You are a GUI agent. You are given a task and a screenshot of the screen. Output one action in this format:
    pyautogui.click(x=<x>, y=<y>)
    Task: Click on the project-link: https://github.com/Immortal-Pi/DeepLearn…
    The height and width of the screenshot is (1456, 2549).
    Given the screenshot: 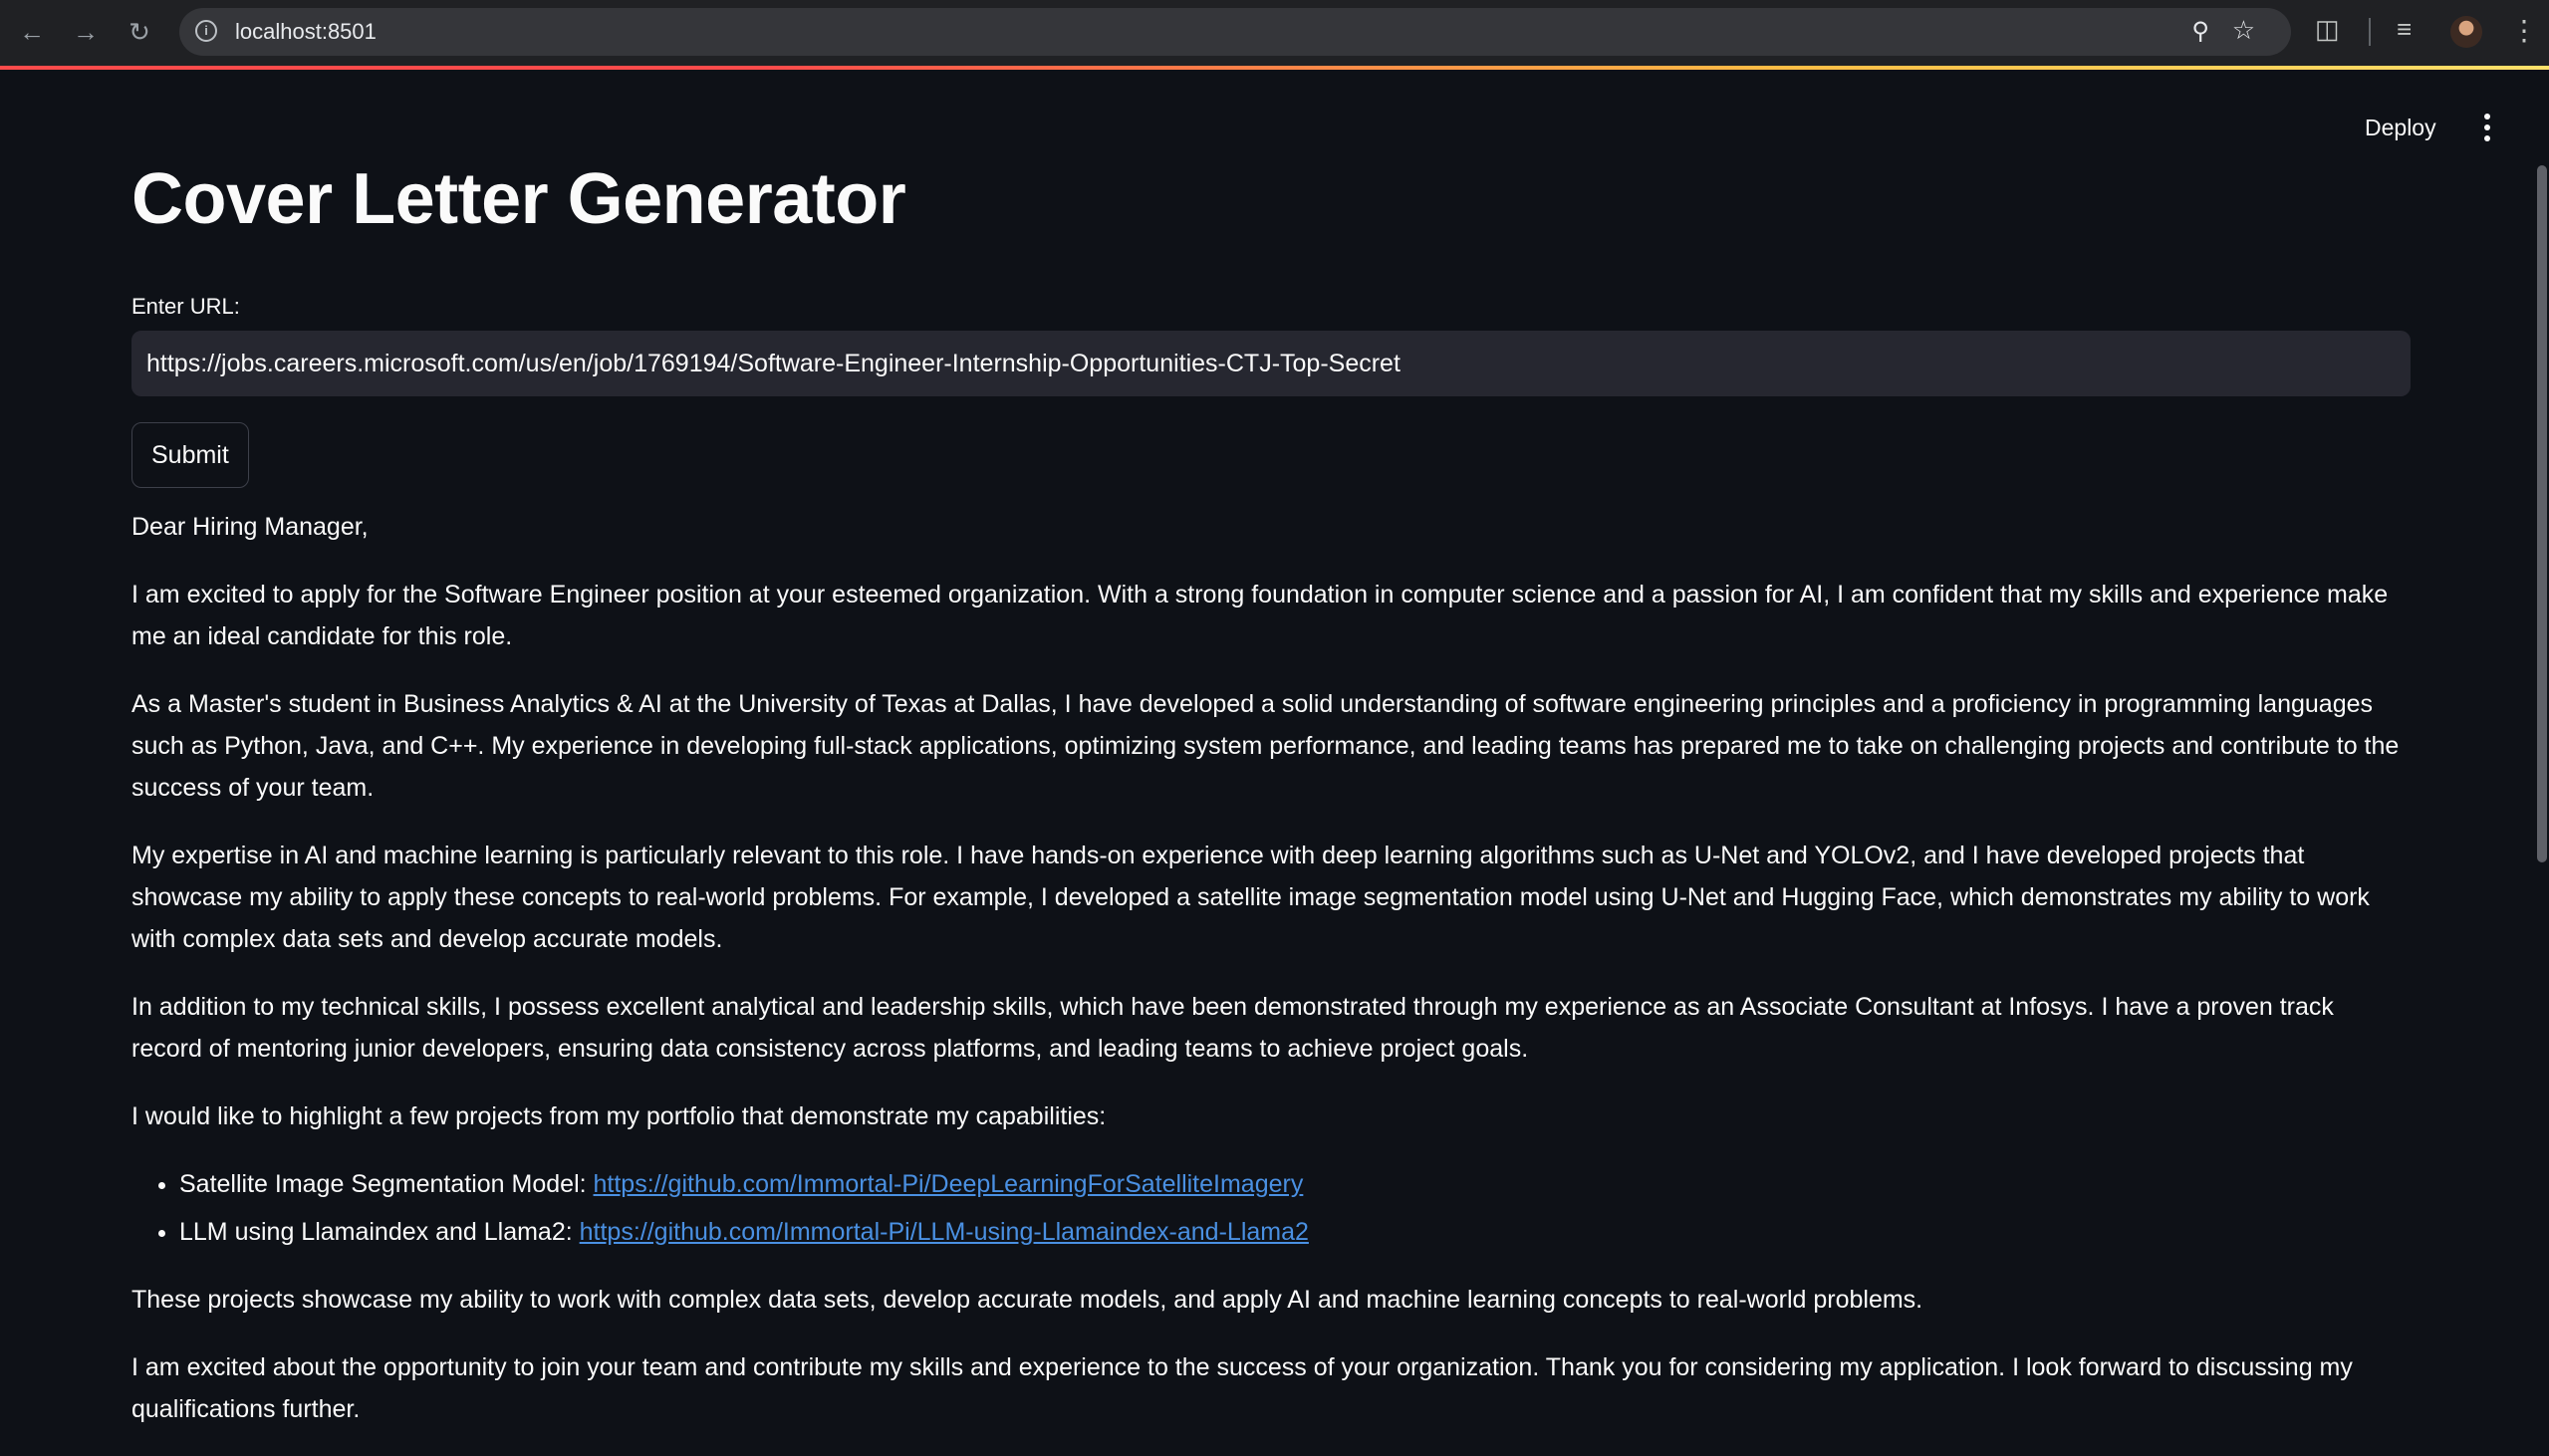 What is the action you would take?
    pyautogui.click(x=949, y=1184)
    